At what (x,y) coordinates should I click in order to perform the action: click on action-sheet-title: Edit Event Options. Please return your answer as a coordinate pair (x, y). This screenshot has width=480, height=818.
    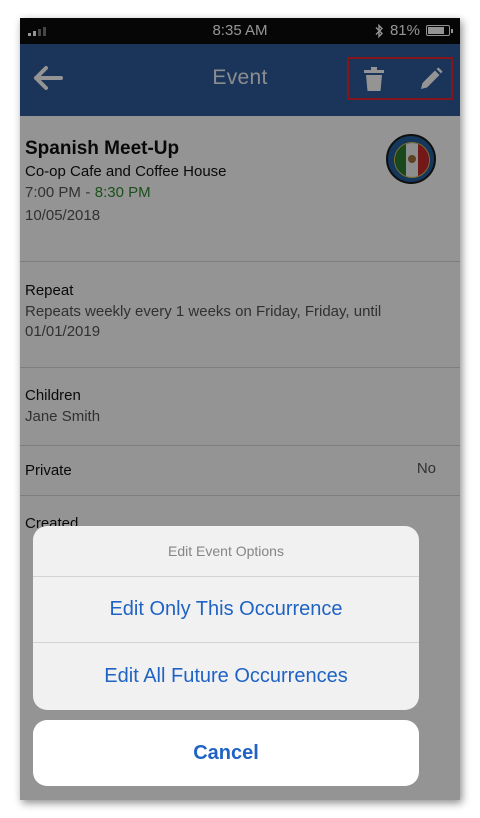
    Looking at the image, I should click on (226, 551).